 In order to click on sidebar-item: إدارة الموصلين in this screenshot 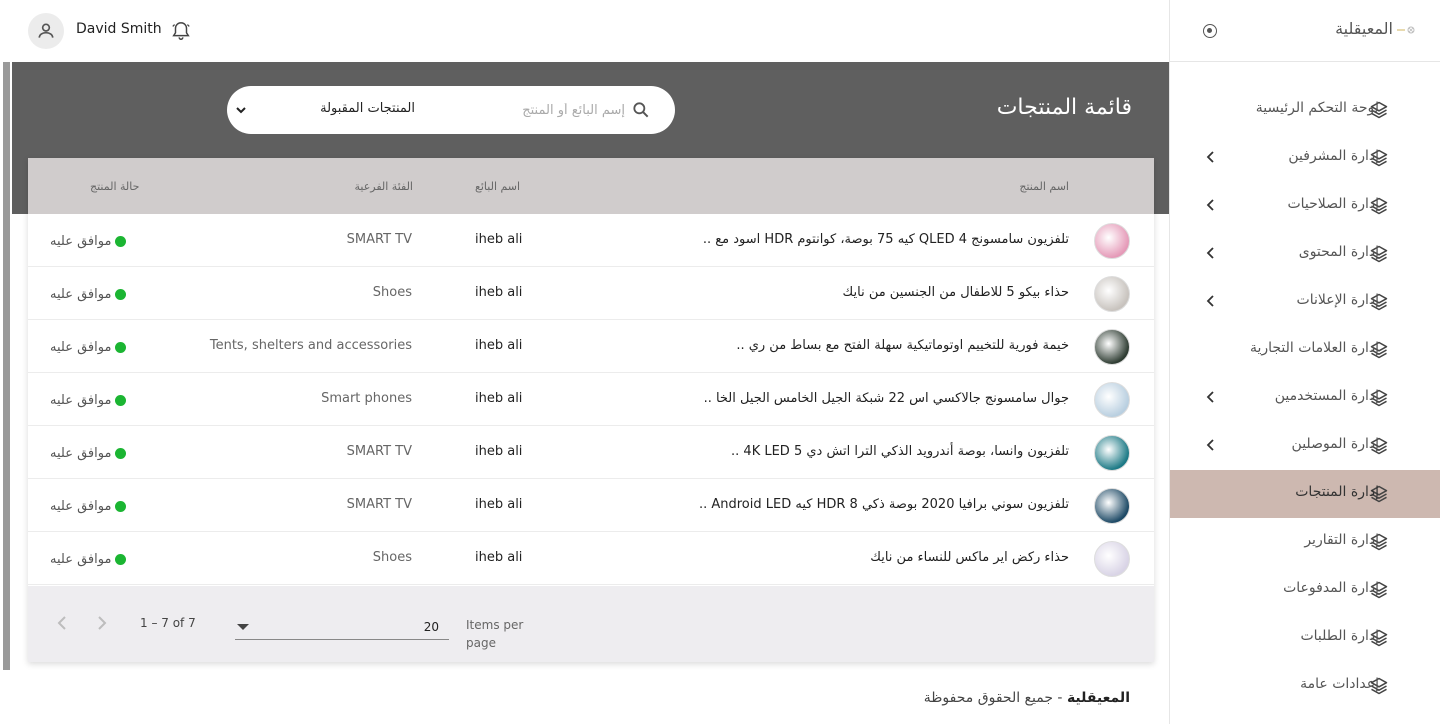, I will do `click(1305, 446)`.